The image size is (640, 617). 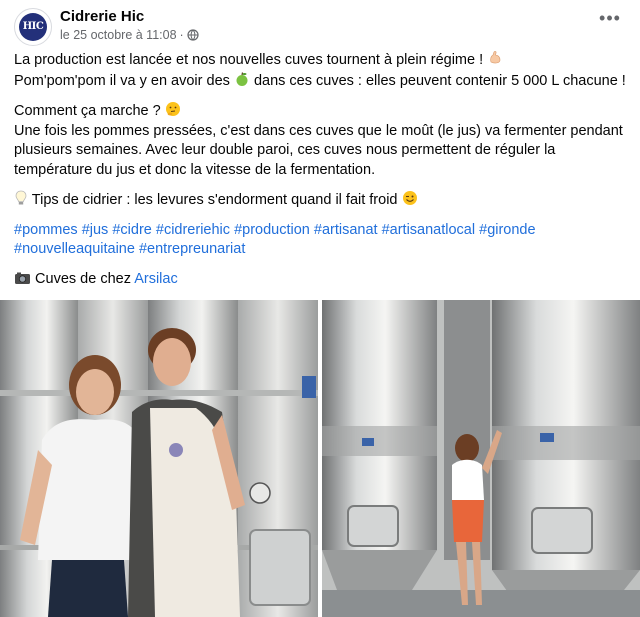 What do you see at coordinates (322, 280) in the screenshot?
I see `photo-credit: Cuves de chez Arsilac` at bounding box center [322, 280].